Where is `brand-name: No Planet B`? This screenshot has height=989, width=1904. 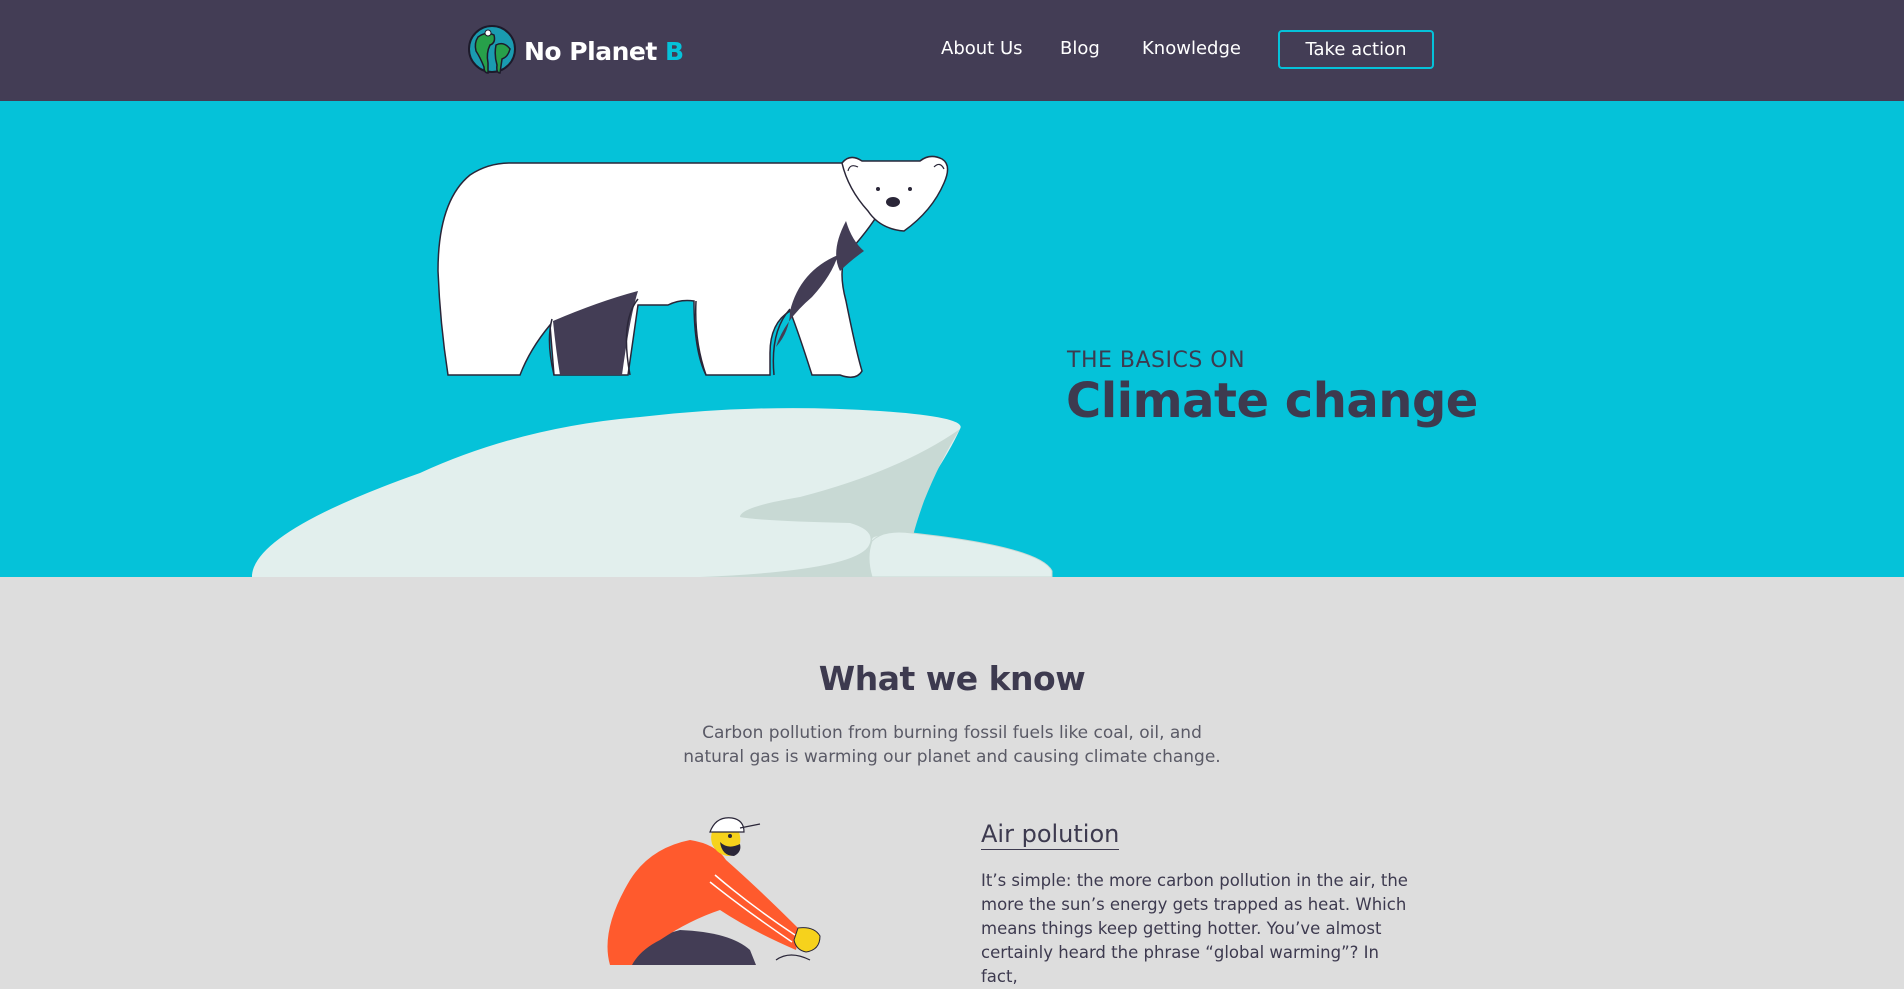 brand-name: No Planet B is located at coordinates (604, 51).